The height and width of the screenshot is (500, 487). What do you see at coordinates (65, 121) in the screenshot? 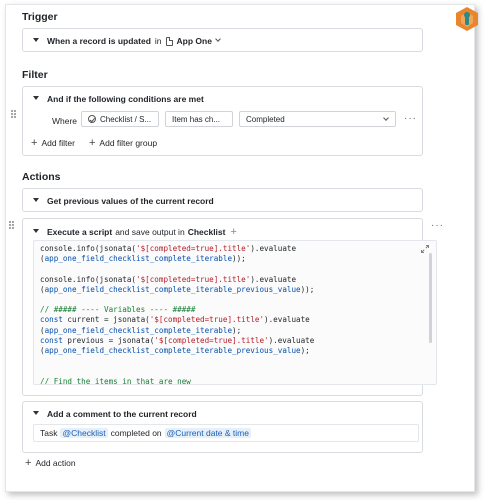
I see `where-label: Where` at bounding box center [65, 121].